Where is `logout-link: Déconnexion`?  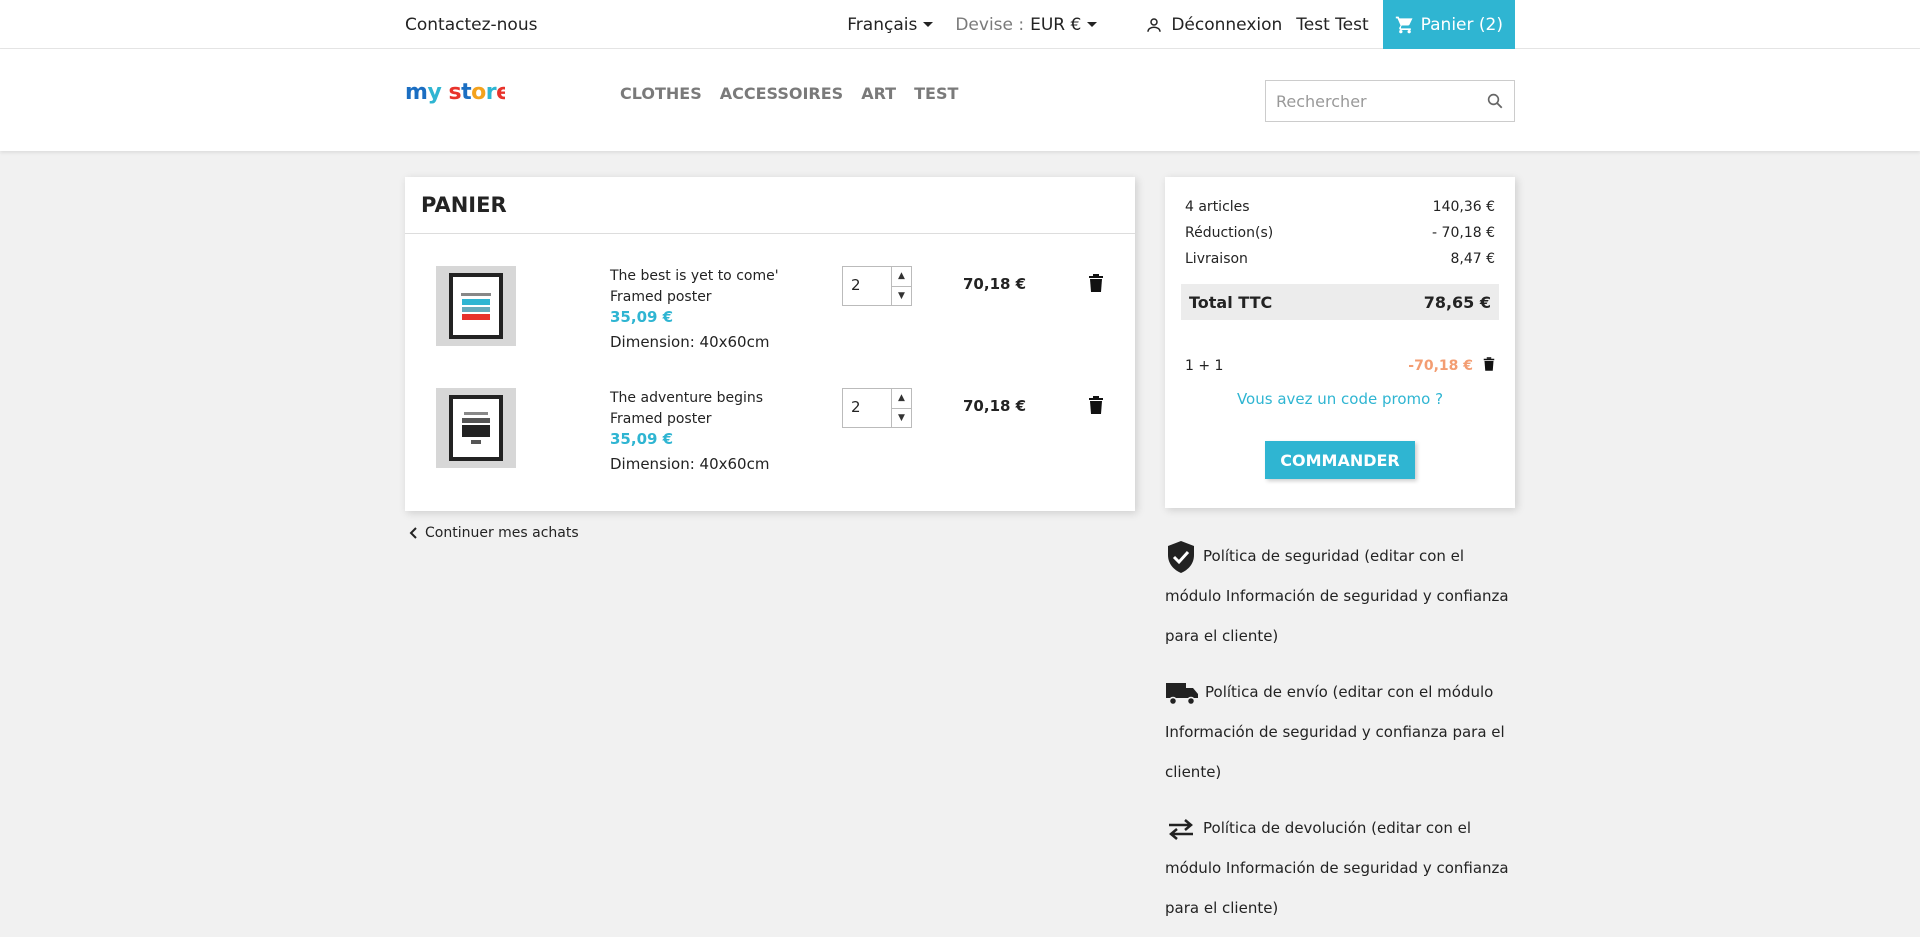 logout-link: Déconnexion is located at coordinates (1213, 25).